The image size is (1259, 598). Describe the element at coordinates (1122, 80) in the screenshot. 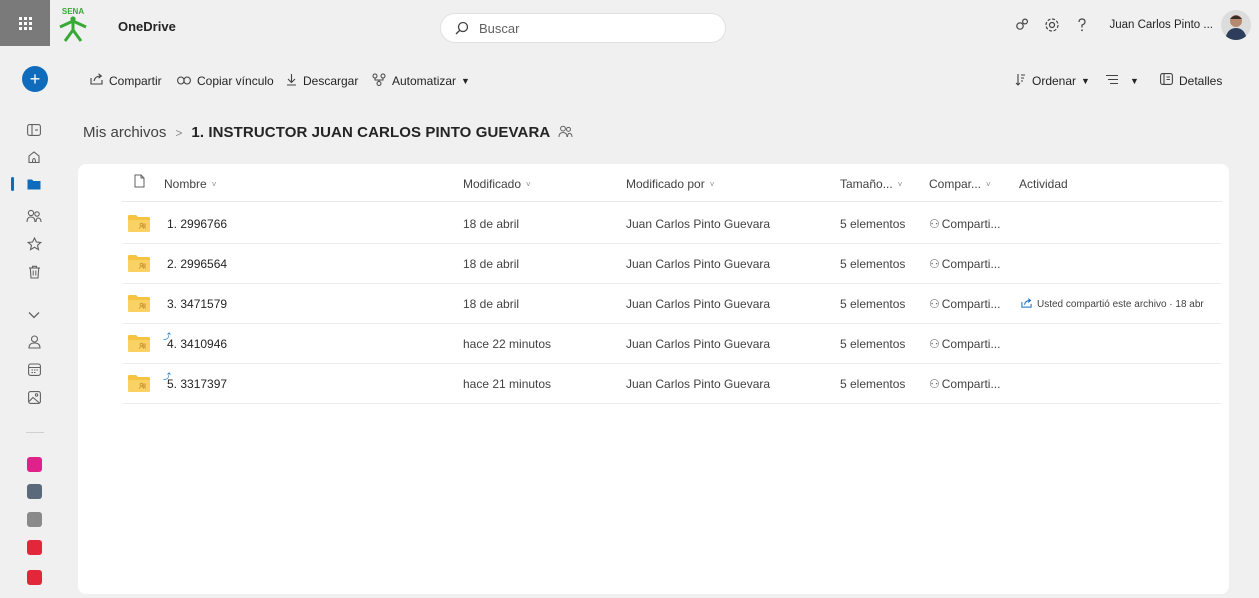

I see `view-options-button: ▼` at that location.